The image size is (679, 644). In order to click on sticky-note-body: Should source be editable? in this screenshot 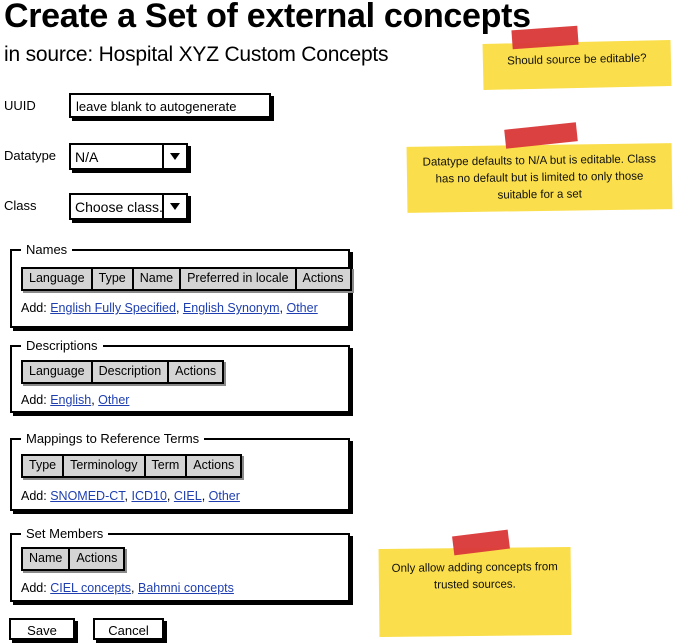, I will do `click(577, 65)`.